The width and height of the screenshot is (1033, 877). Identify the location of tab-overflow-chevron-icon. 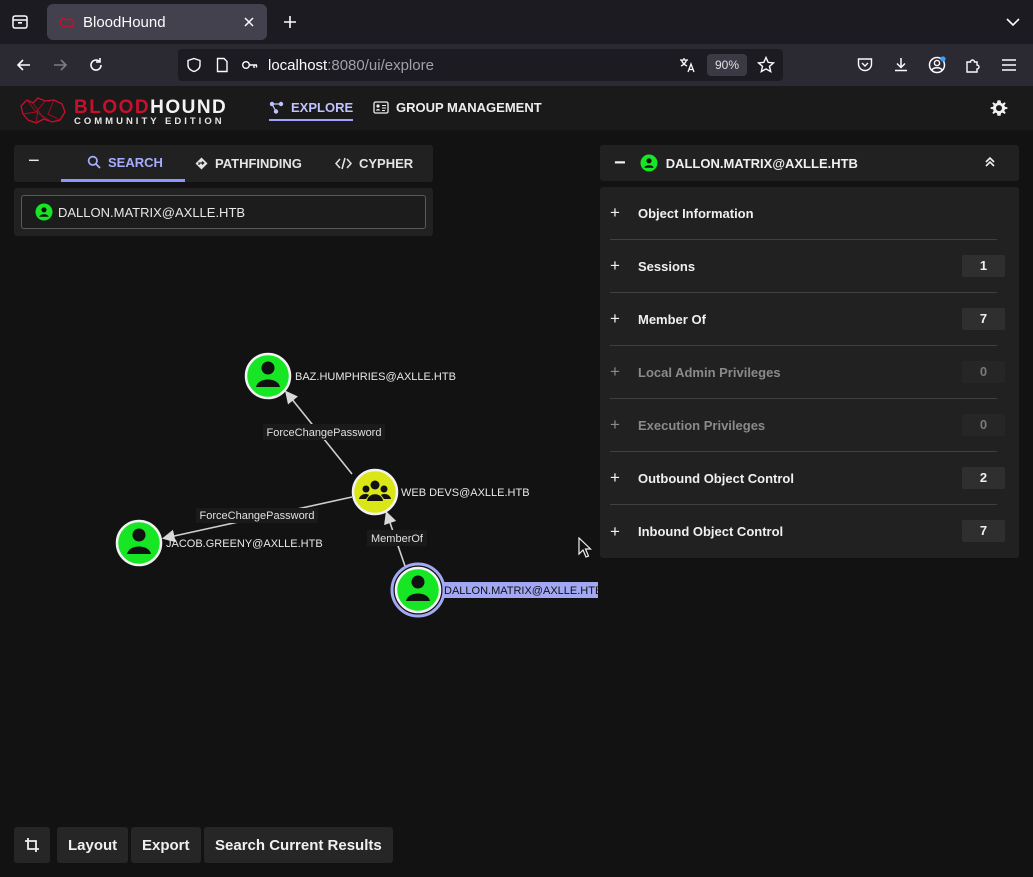
(1013, 22).